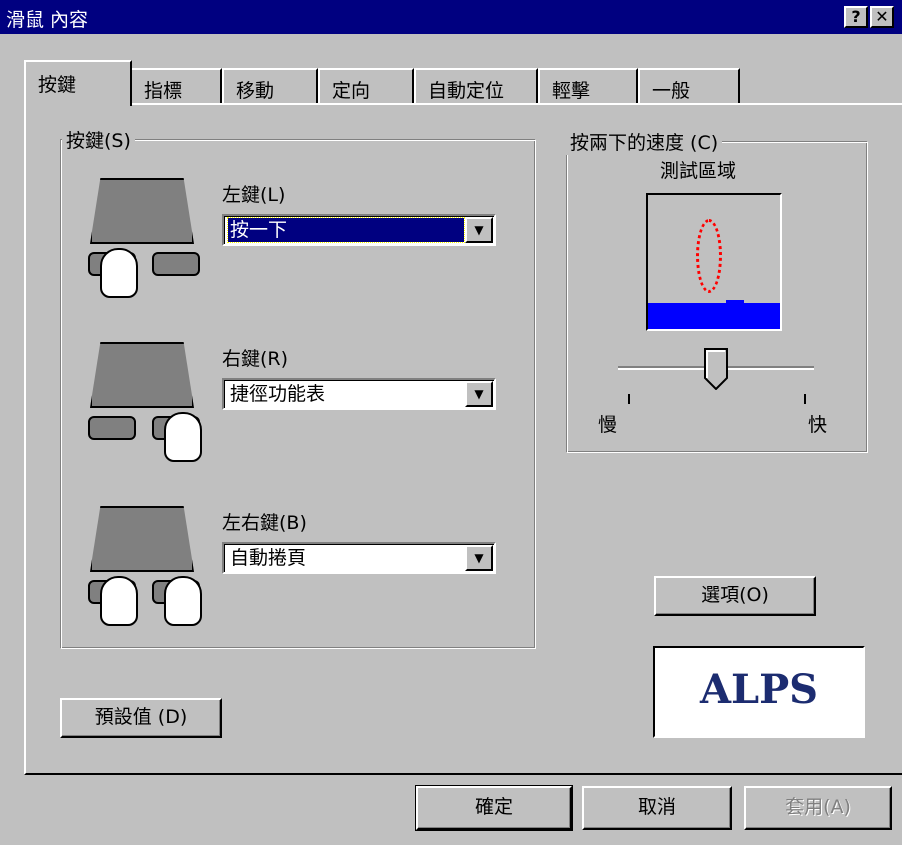  I want to click on both-buttons-label: 左右鍵(B), so click(264, 523).